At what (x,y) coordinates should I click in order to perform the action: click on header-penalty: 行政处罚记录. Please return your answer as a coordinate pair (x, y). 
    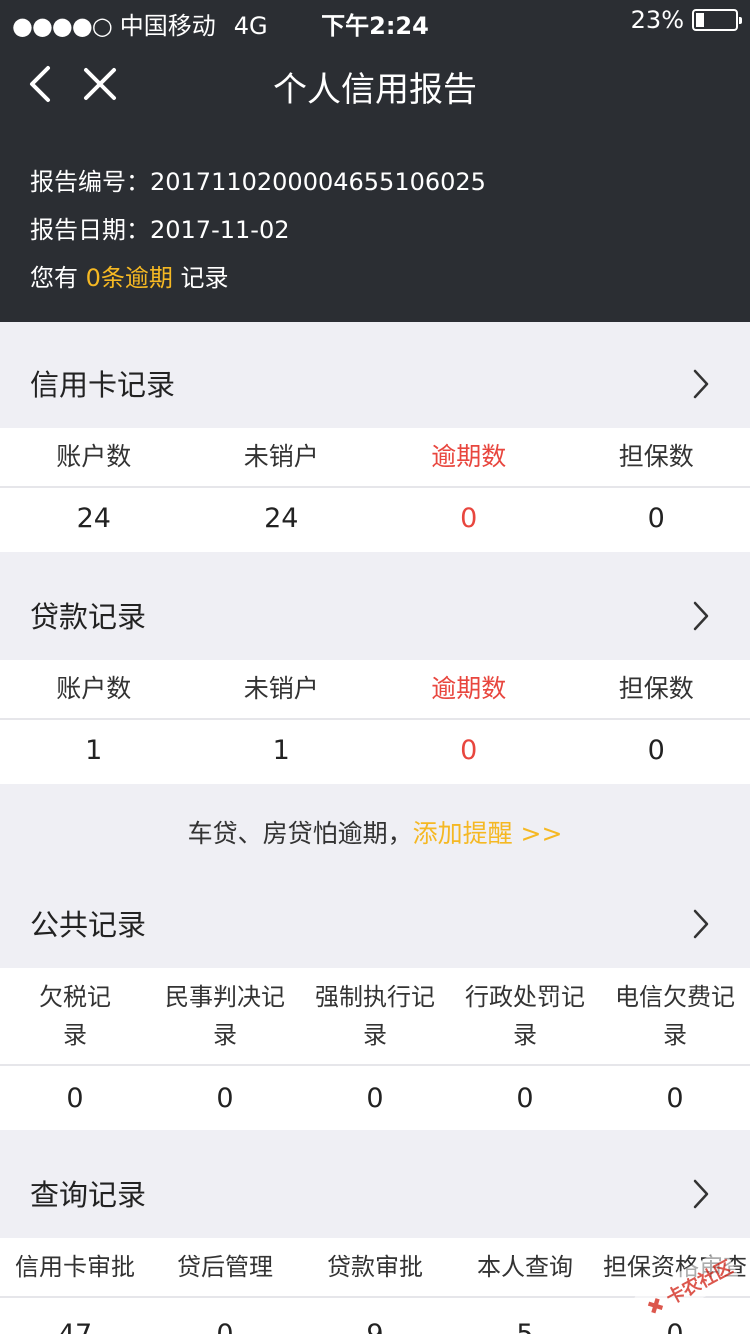
    Looking at the image, I should click on (525, 1021).